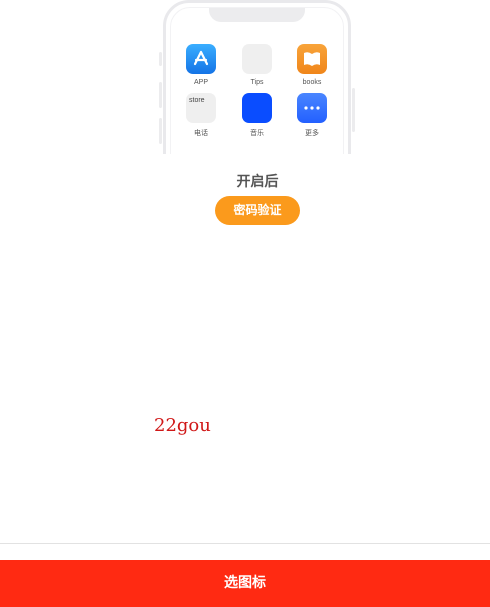 This screenshot has height=607, width=490. Describe the element at coordinates (201, 108) in the screenshot. I see `blank-tile-icon: store` at that location.